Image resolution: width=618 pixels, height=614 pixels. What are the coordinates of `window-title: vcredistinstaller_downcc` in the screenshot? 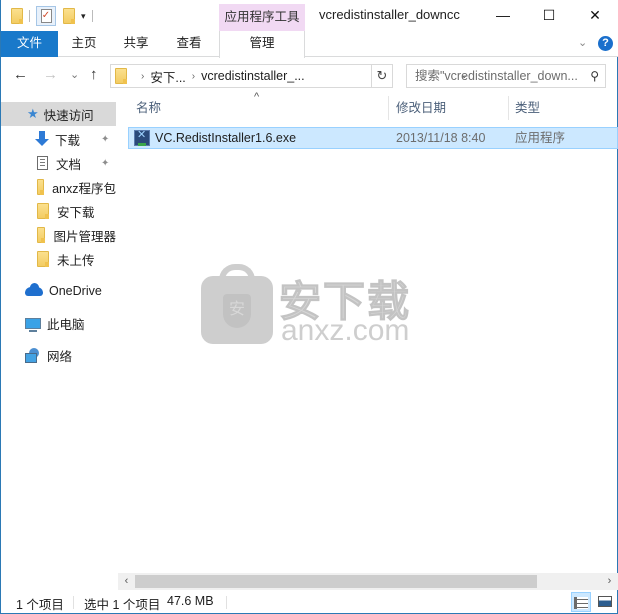 It's located at (389, 14).